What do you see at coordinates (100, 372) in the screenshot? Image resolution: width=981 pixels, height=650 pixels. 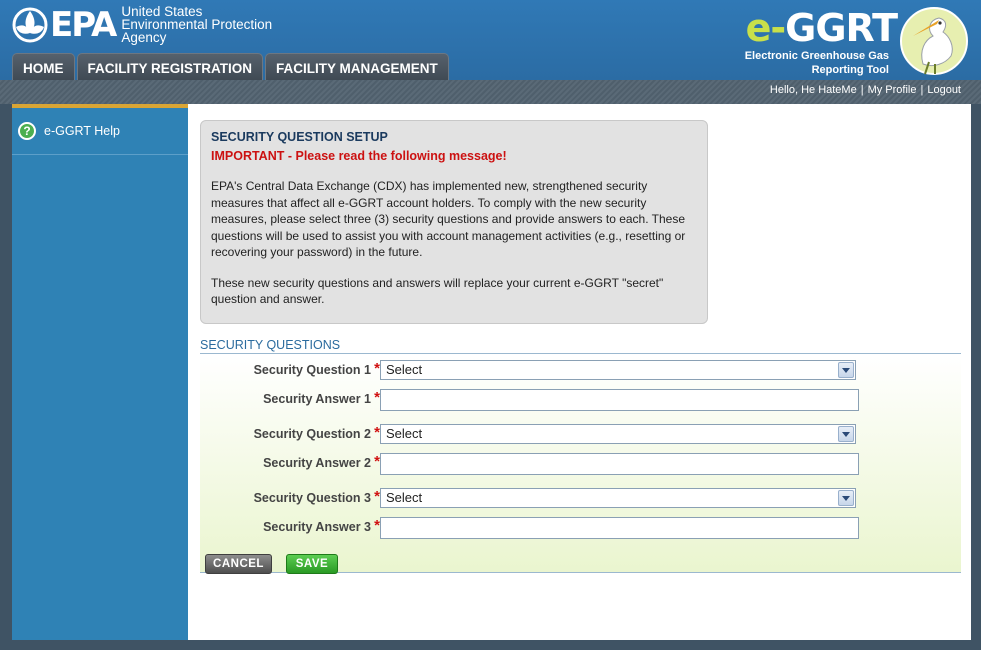 I see `sidebar: ? e-GGRT Help` at bounding box center [100, 372].